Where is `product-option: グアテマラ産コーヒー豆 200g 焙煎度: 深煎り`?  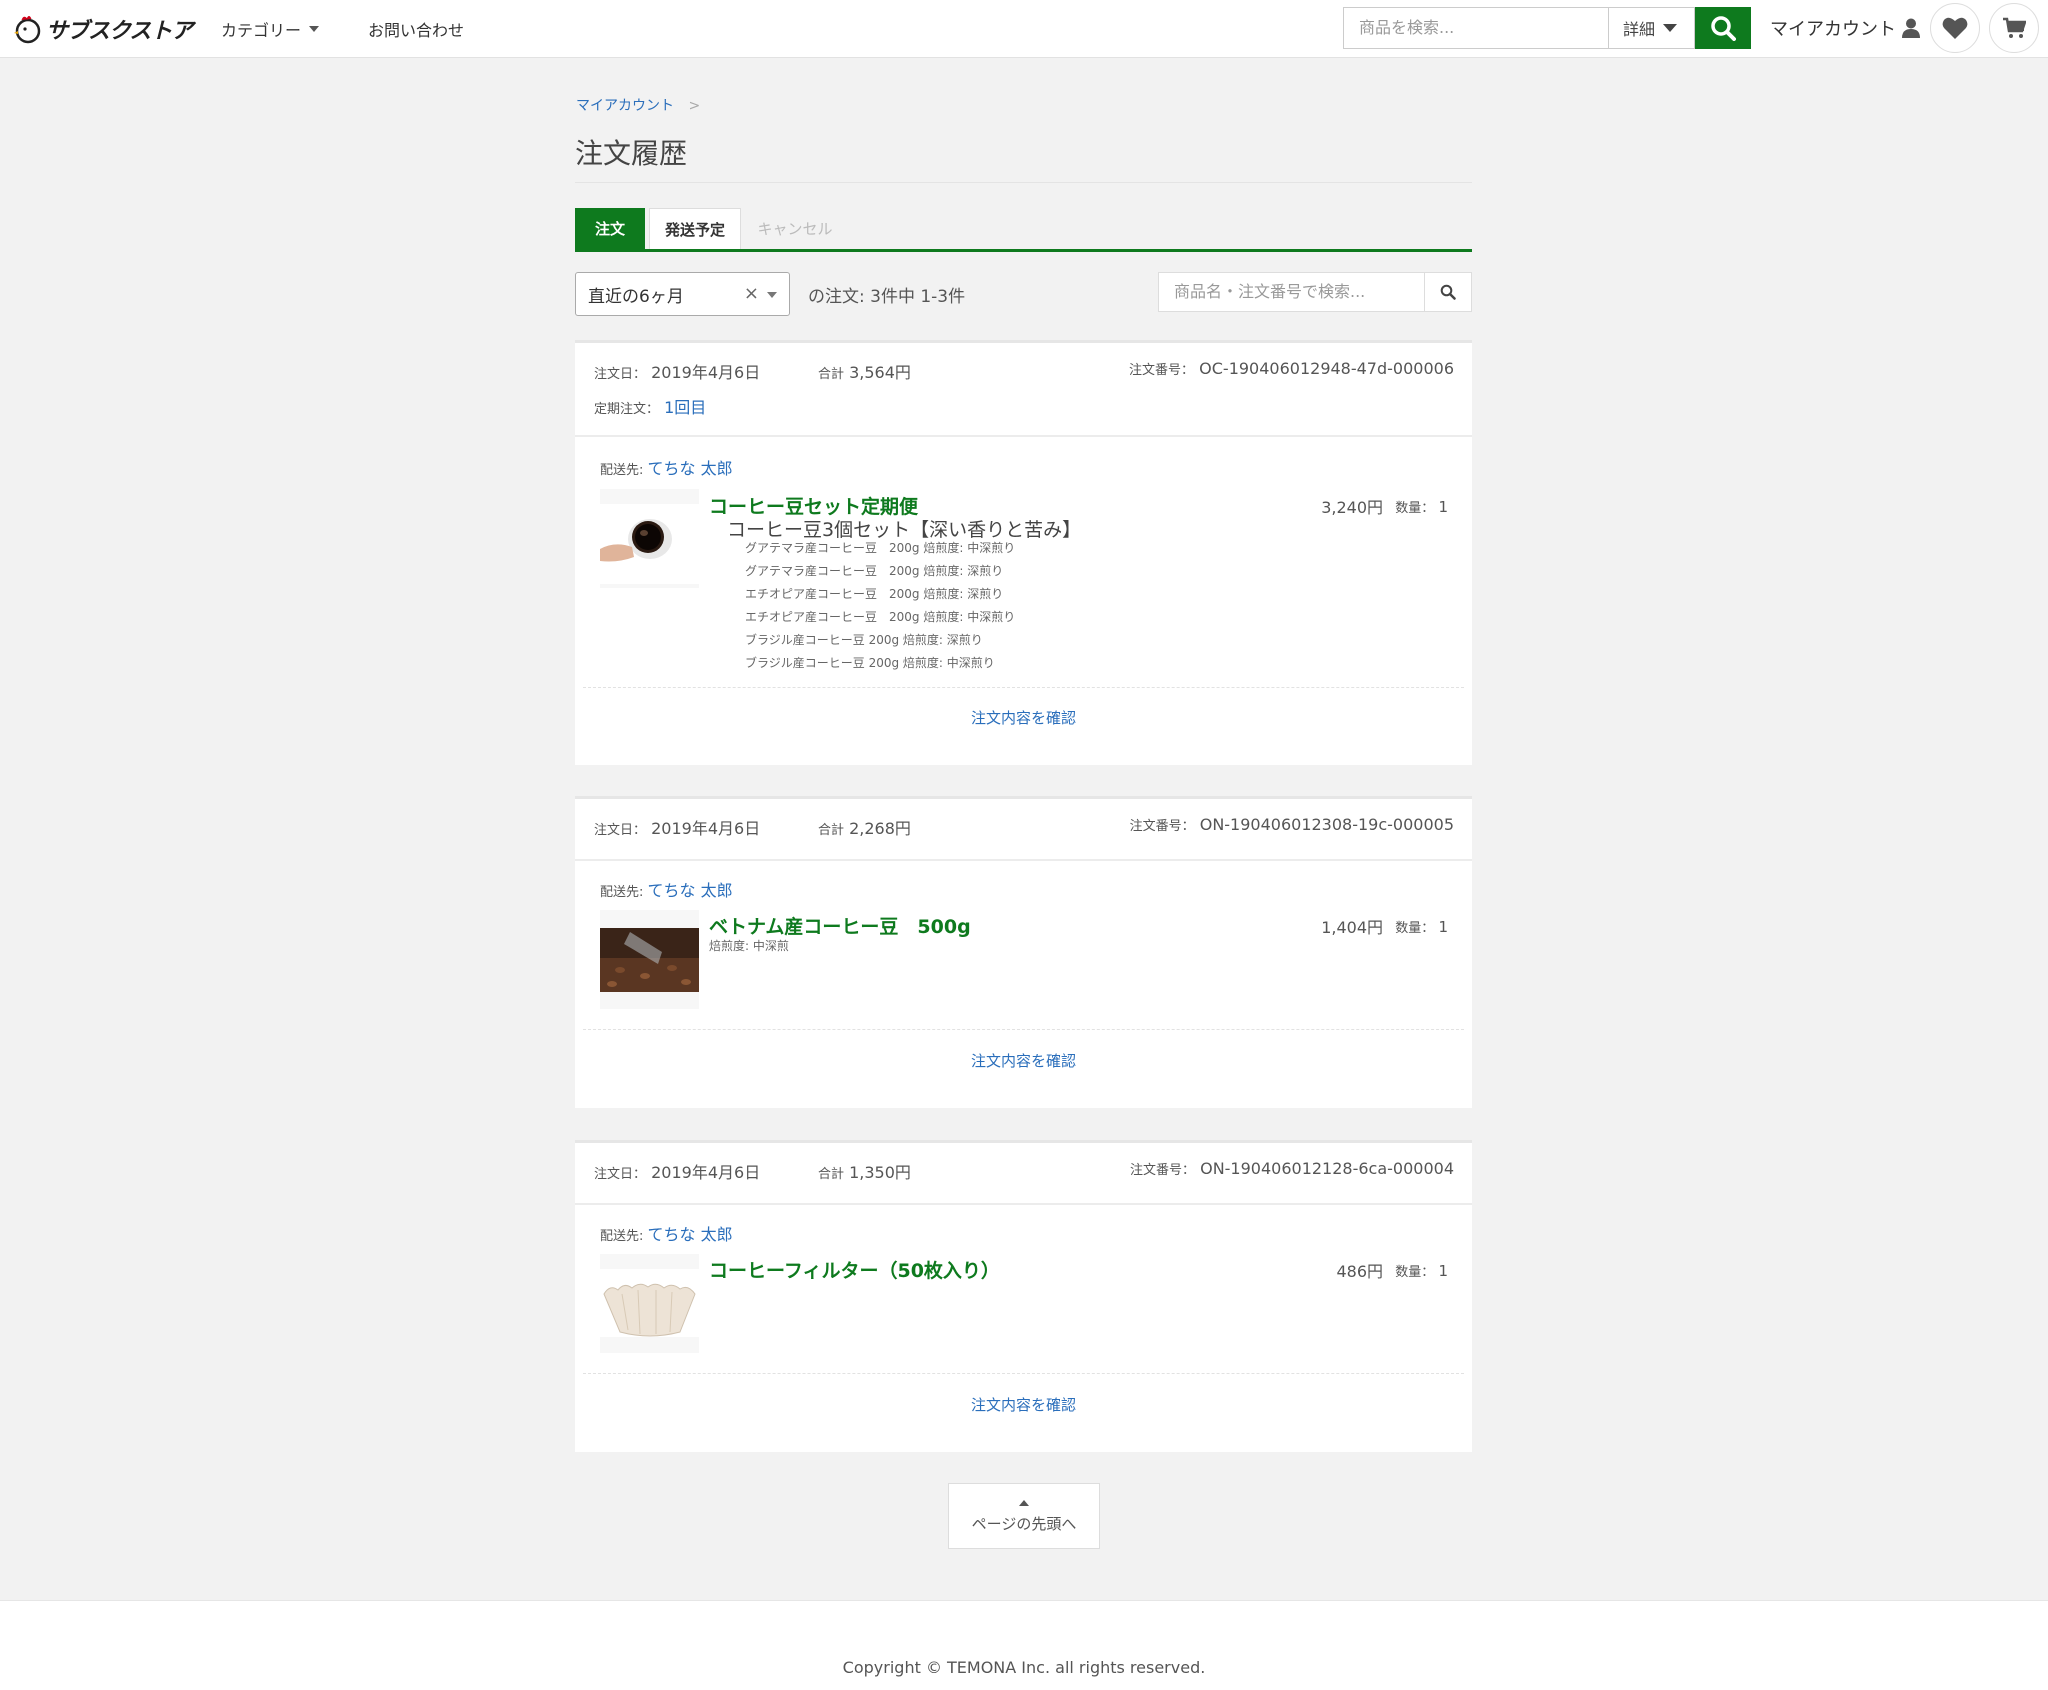
product-option: グアテマラ産コーヒー豆 200g 焙煎度: 深煎り is located at coordinates (874, 571).